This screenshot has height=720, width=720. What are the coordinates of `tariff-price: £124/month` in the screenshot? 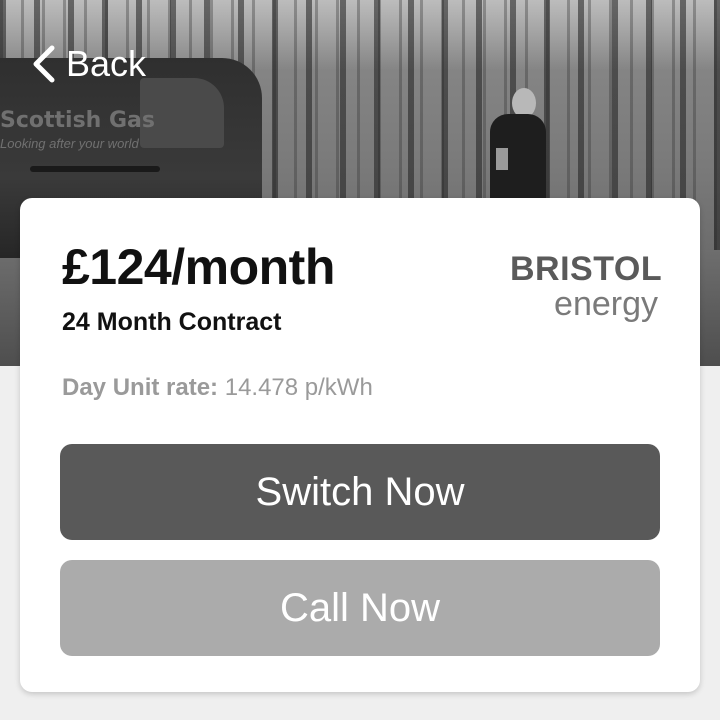 It's located at (198, 267).